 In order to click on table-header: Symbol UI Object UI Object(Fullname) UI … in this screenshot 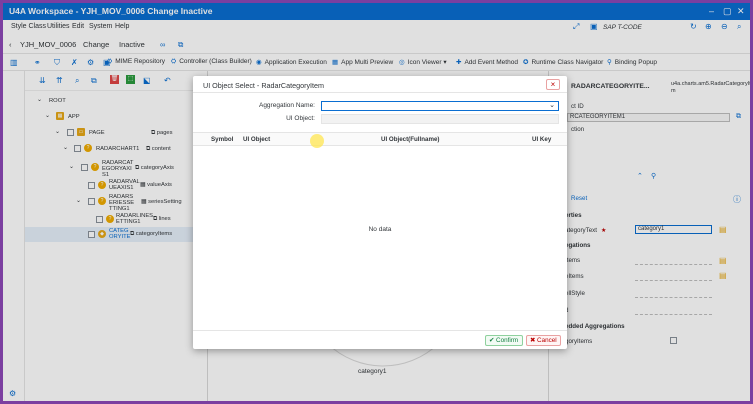, I will do `click(380, 139)`.